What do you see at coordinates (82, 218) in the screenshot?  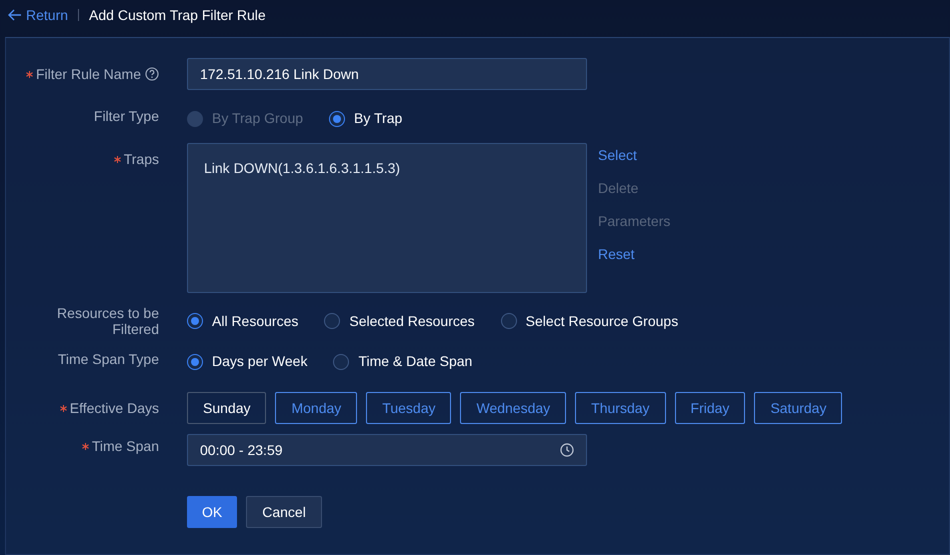 I see `field-label: Traps` at bounding box center [82, 218].